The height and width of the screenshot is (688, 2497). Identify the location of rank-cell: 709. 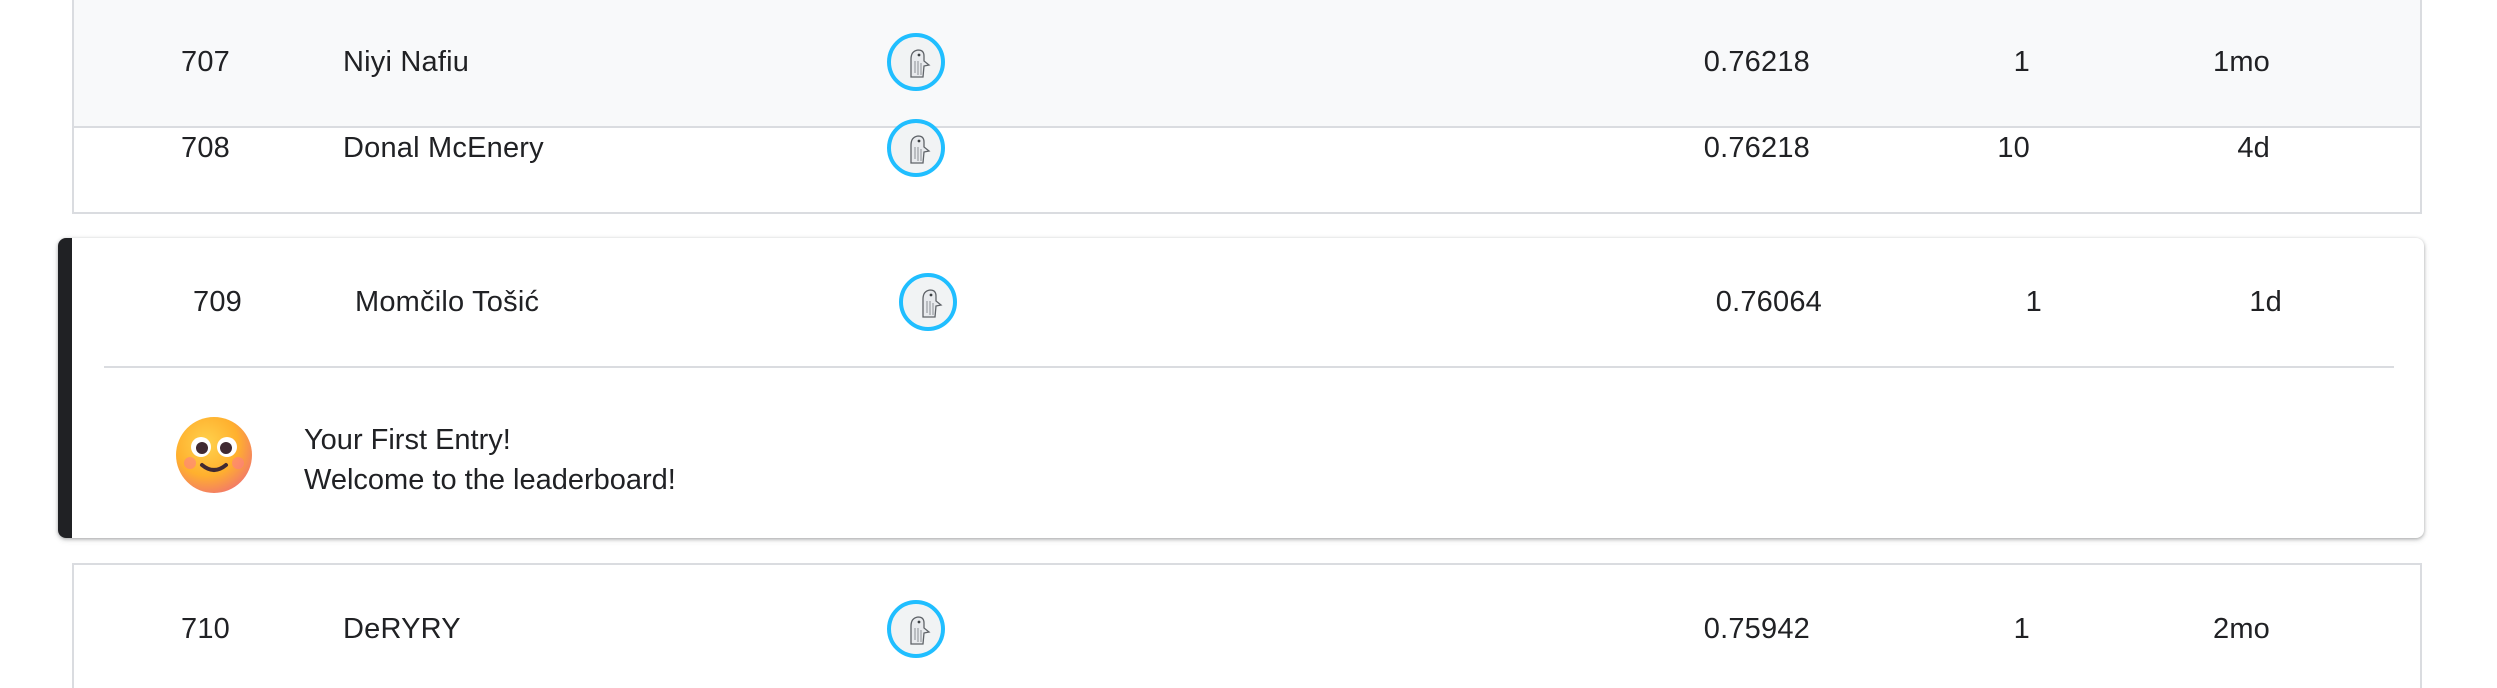
(217, 301).